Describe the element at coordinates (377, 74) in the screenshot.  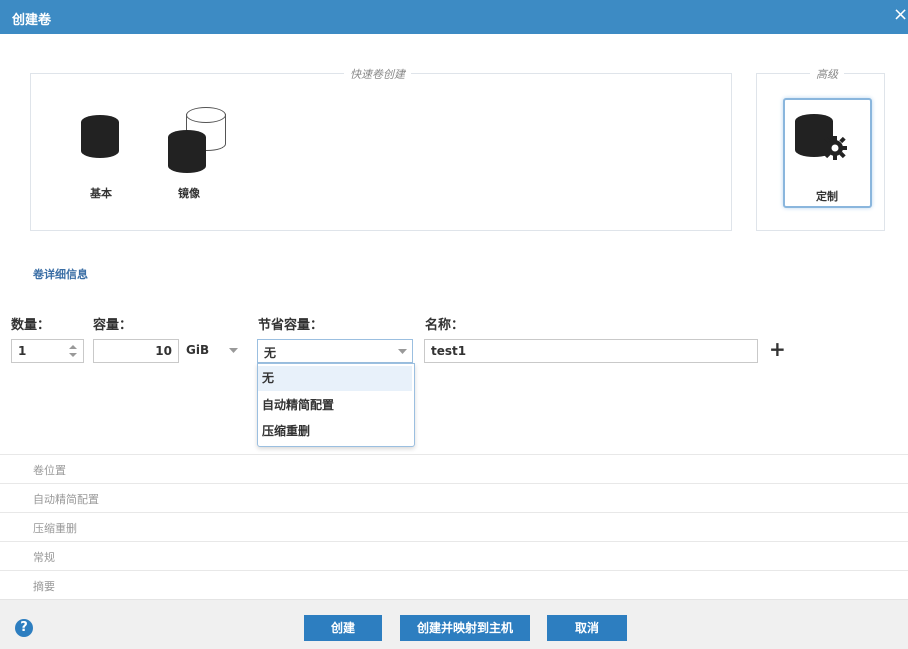
I see `quick-create-legend: 快速卷创建` at that location.